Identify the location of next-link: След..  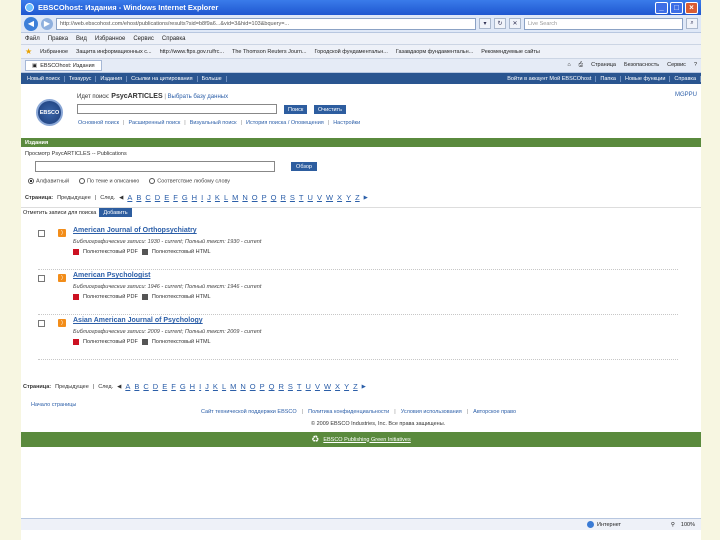
(107, 198).